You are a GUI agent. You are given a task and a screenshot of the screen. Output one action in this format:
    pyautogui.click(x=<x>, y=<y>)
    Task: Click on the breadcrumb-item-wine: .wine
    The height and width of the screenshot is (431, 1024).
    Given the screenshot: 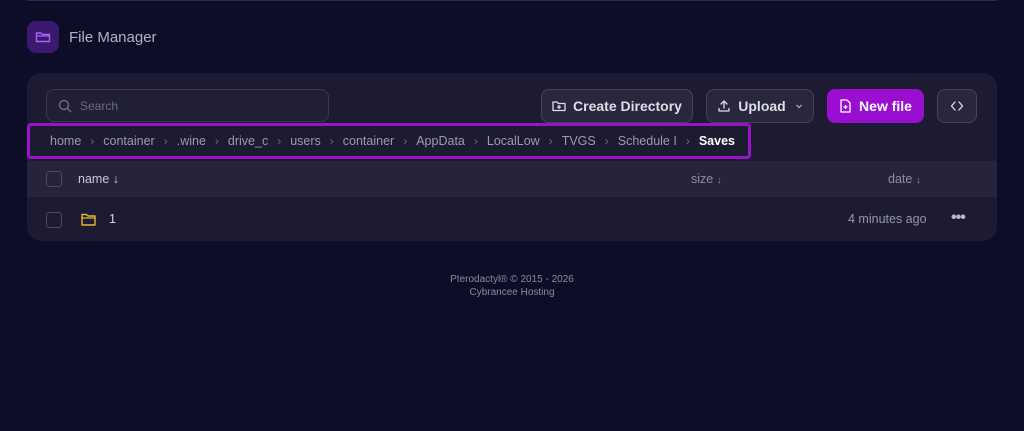 What is the action you would take?
    pyautogui.click(x=191, y=141)
    